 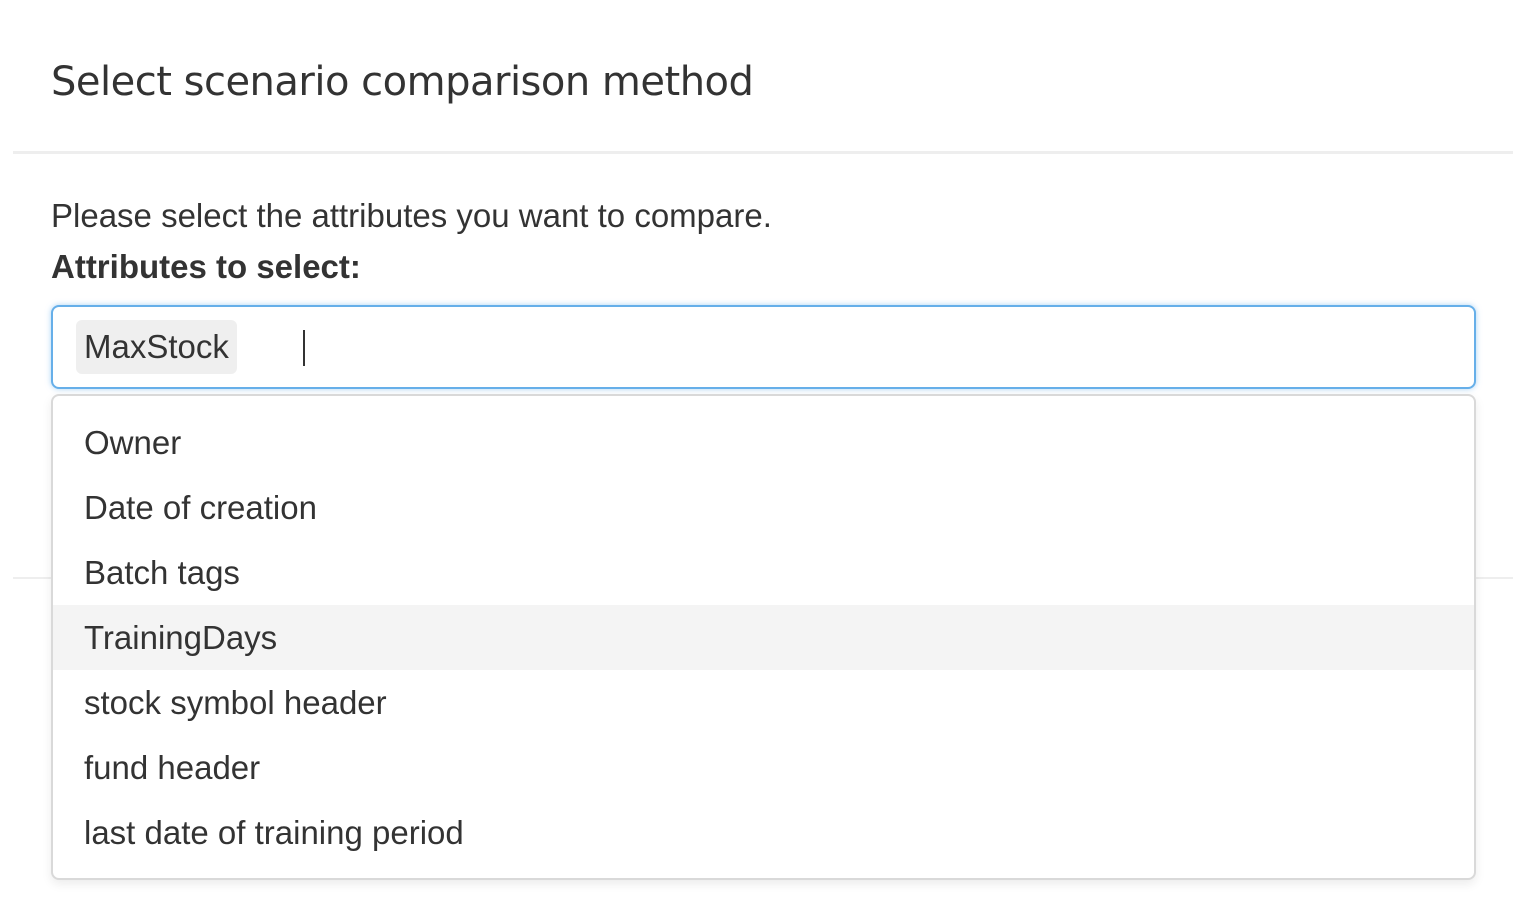 I want to click on option-stock-symbol-header: stock symbol header, so click(x=763, y=702).